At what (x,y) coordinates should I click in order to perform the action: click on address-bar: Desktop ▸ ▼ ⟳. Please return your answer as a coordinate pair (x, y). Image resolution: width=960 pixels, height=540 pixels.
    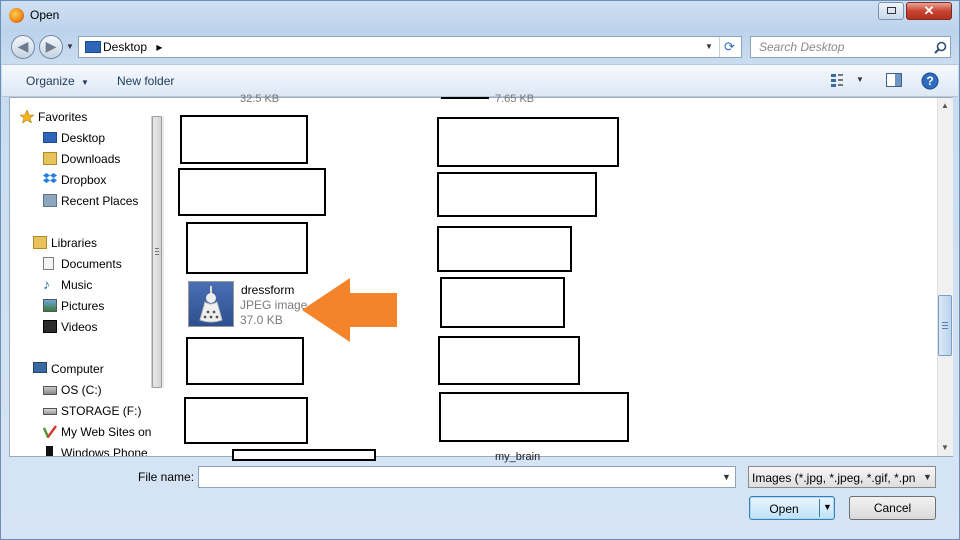
    Looking at the image, I should click on (410, 47).